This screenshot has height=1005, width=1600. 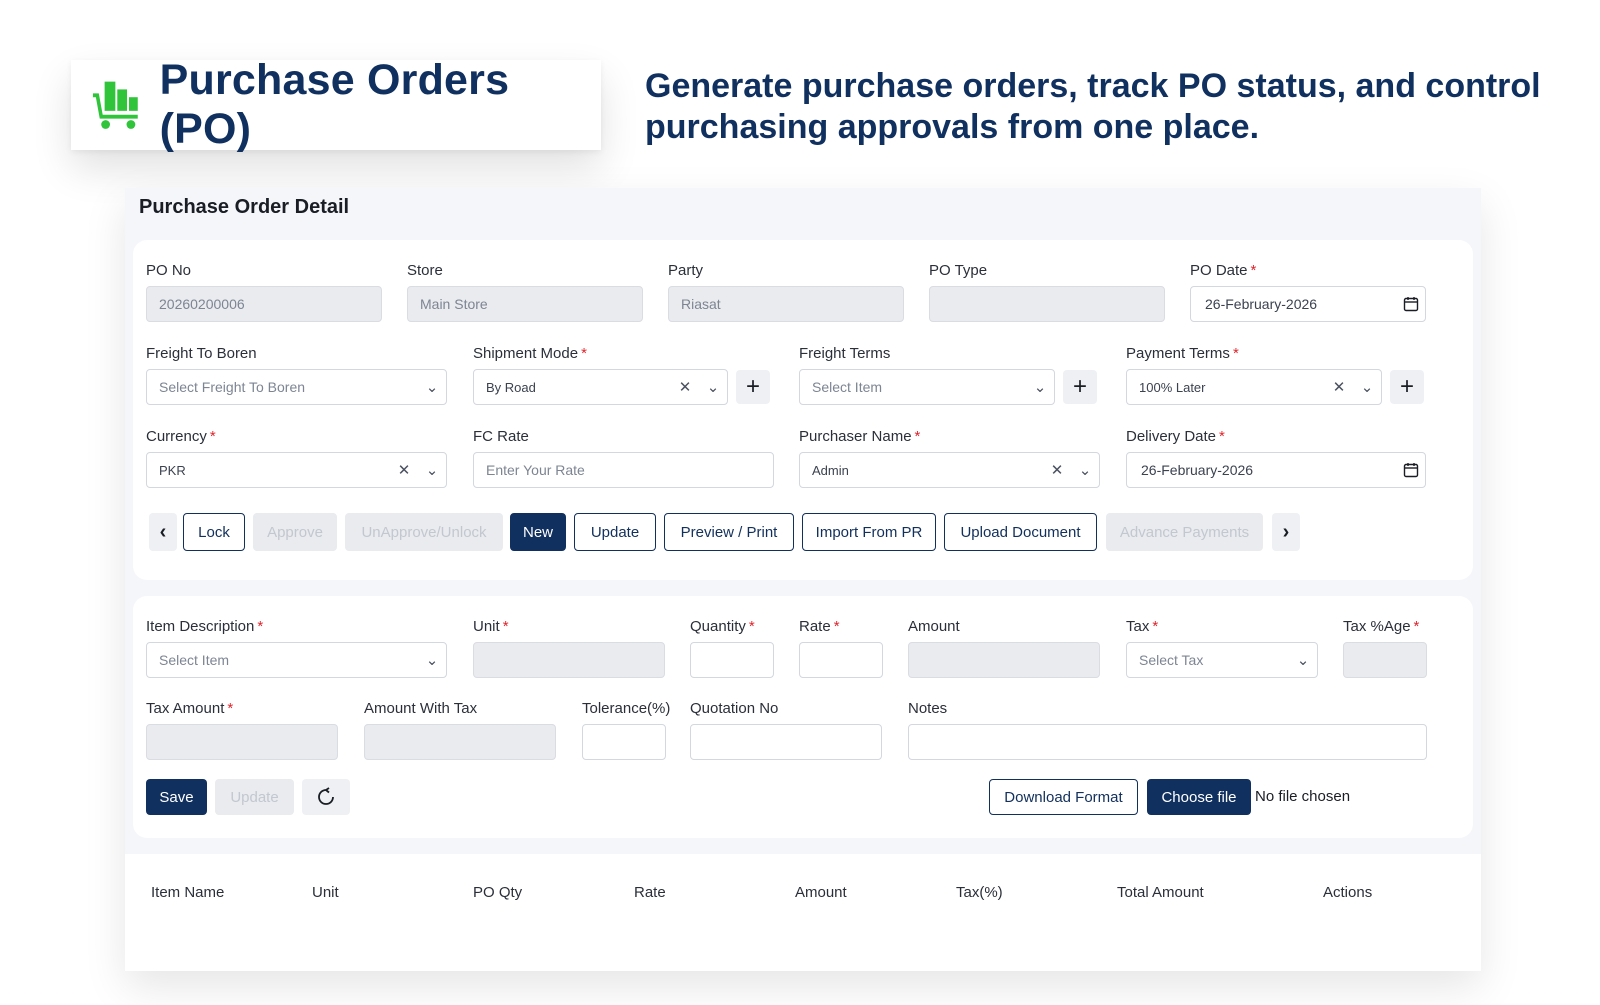 What do you see at coordinates (491, 626) in the screenshot?
I see `unit-label: Unit *` at bounding box center [491, 626].